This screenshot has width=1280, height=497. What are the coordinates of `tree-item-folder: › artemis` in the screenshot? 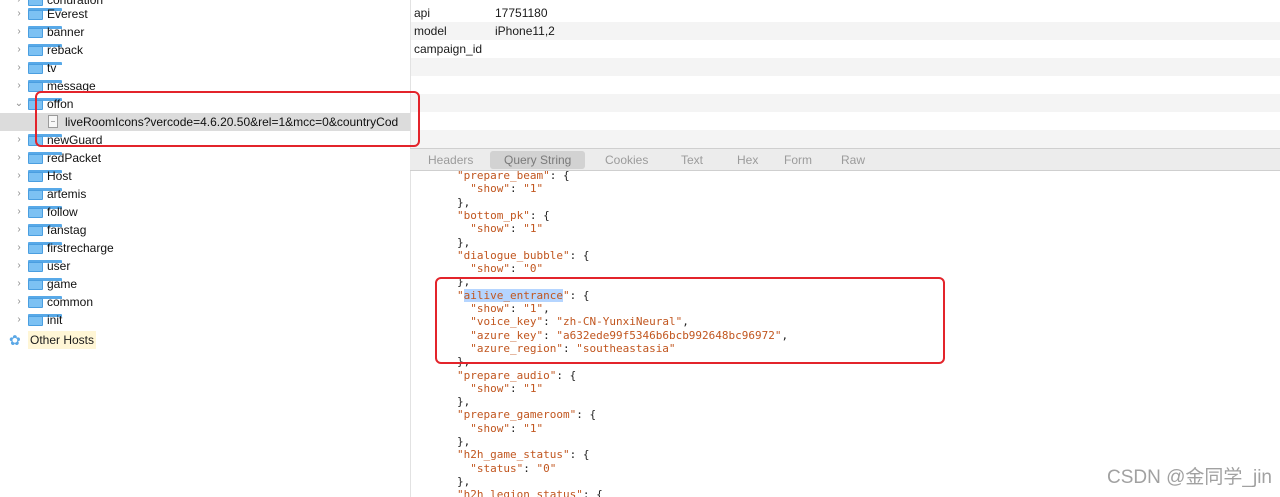 It's located at (205, 194).